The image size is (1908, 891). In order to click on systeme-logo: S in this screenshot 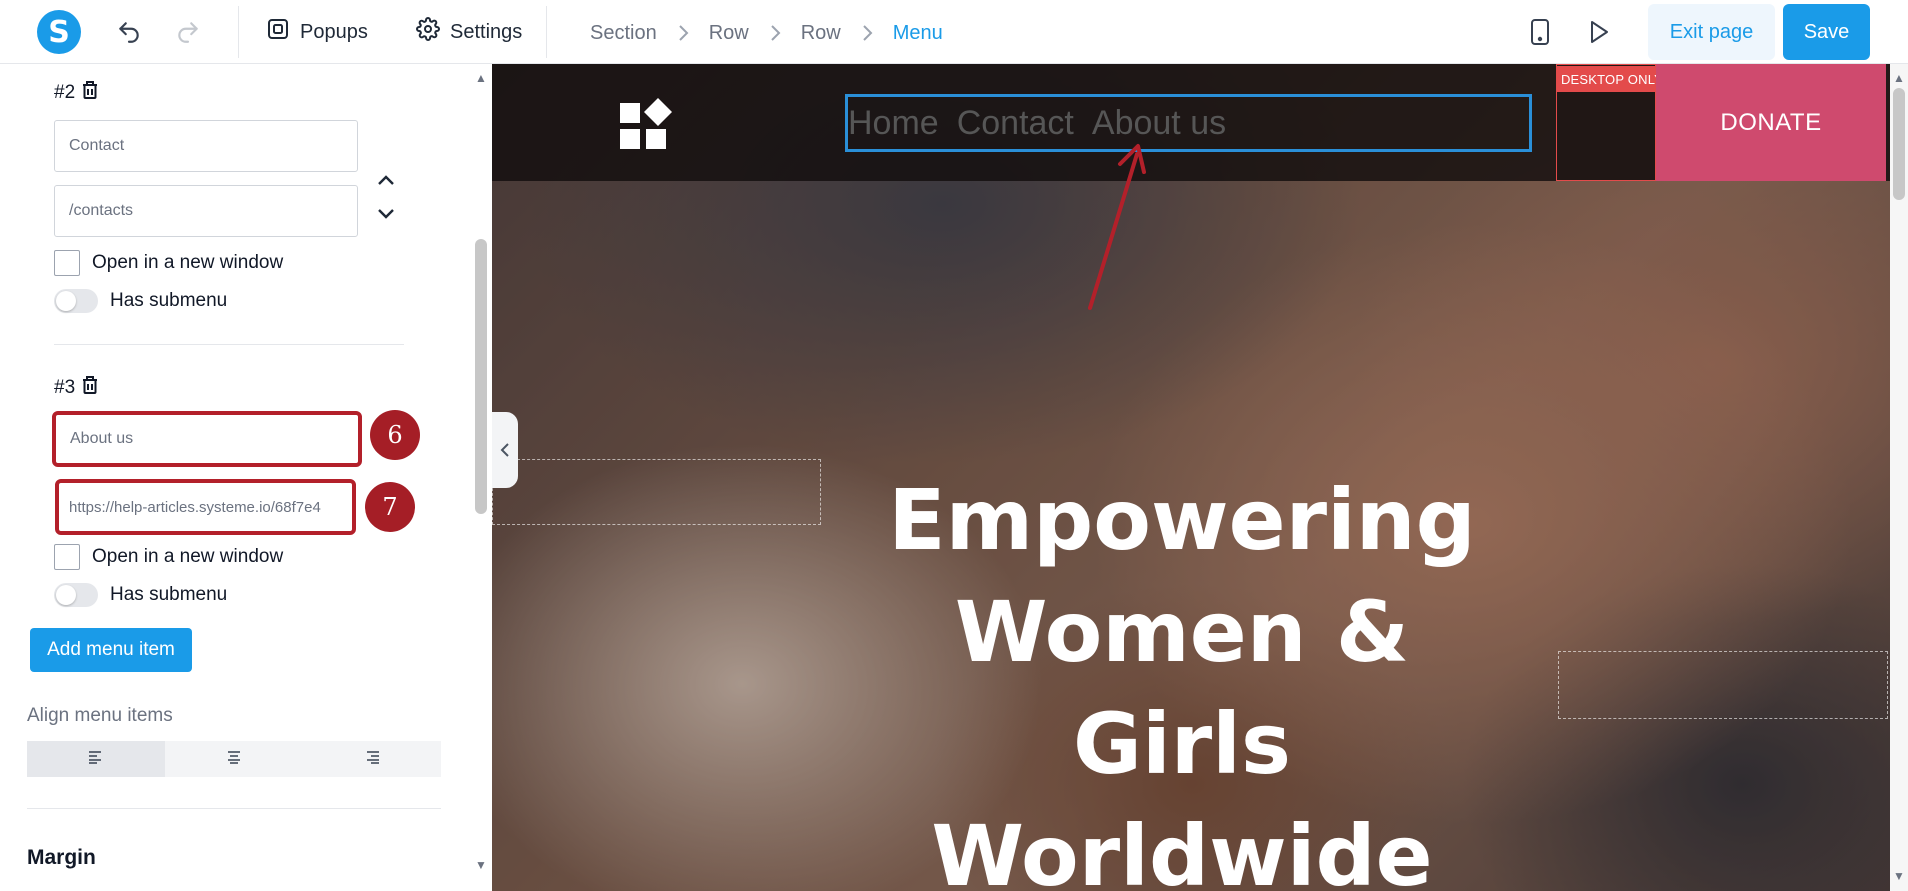, I will do `click(59, 32)`.